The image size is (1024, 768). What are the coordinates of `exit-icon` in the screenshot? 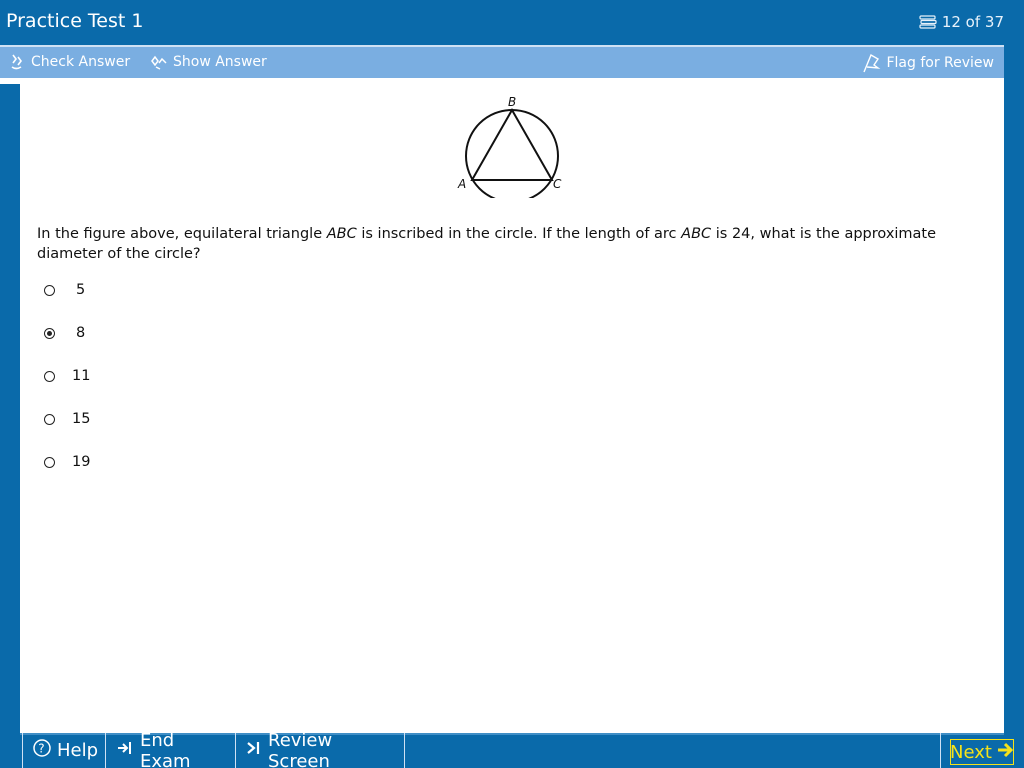 It's located at (125, 750).